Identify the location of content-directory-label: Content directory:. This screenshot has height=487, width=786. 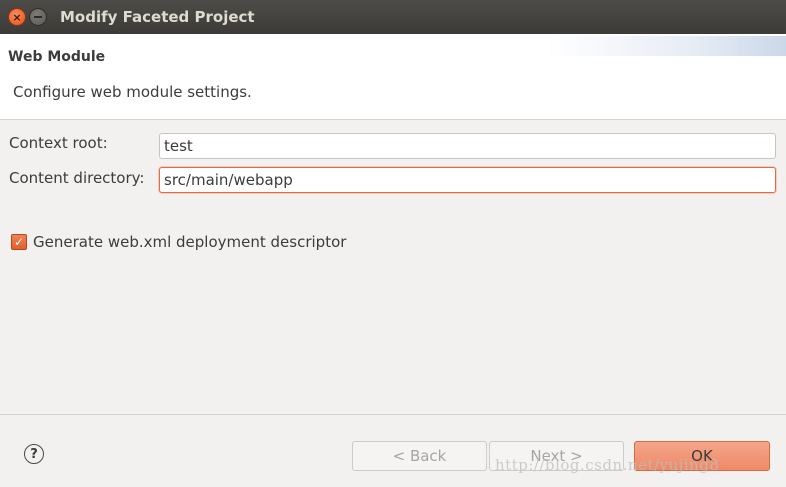
(77, 178).